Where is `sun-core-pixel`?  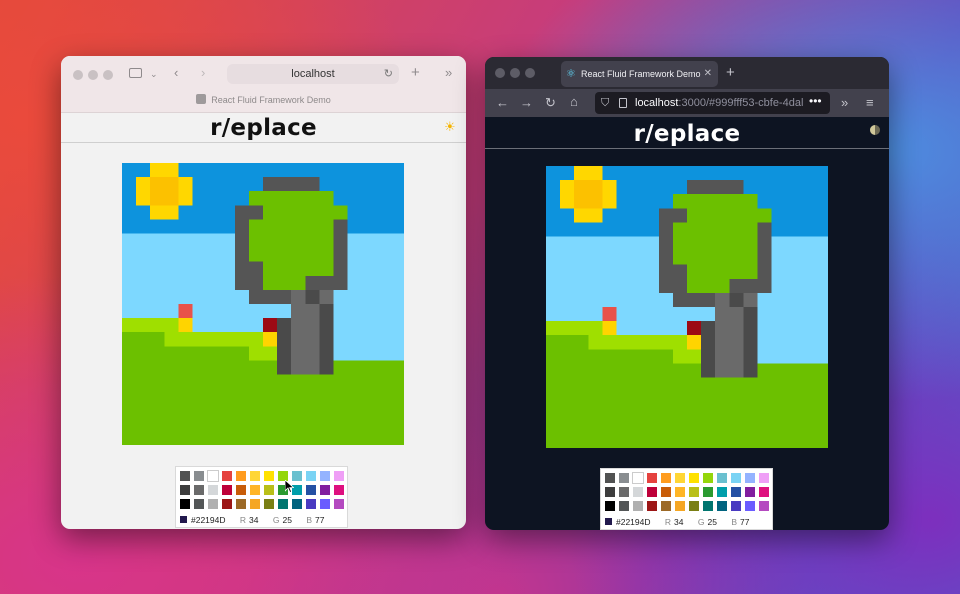
sun-core-pixel is located at coordinates (164, 191).